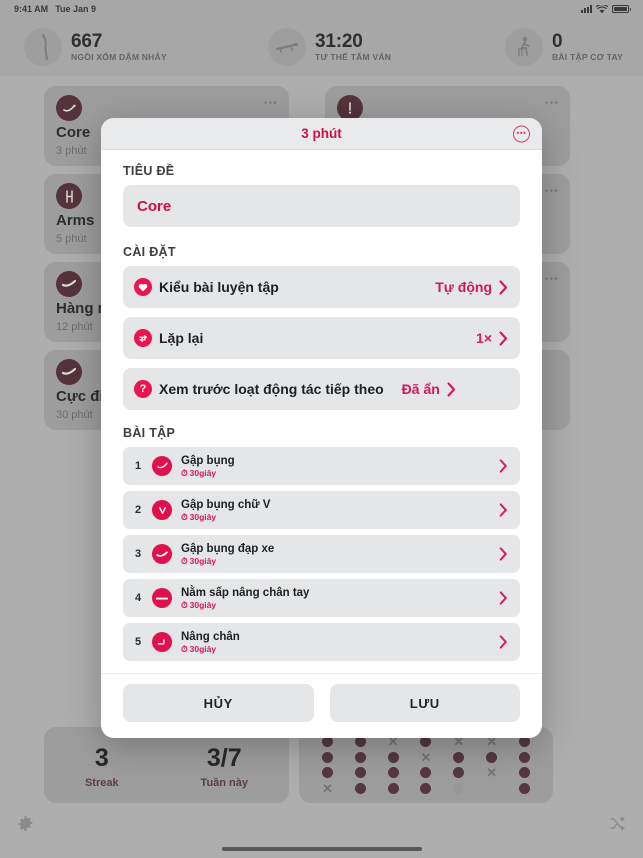 The image size is (643, 858). I want to click on crunch-icon, so click(162, 466).